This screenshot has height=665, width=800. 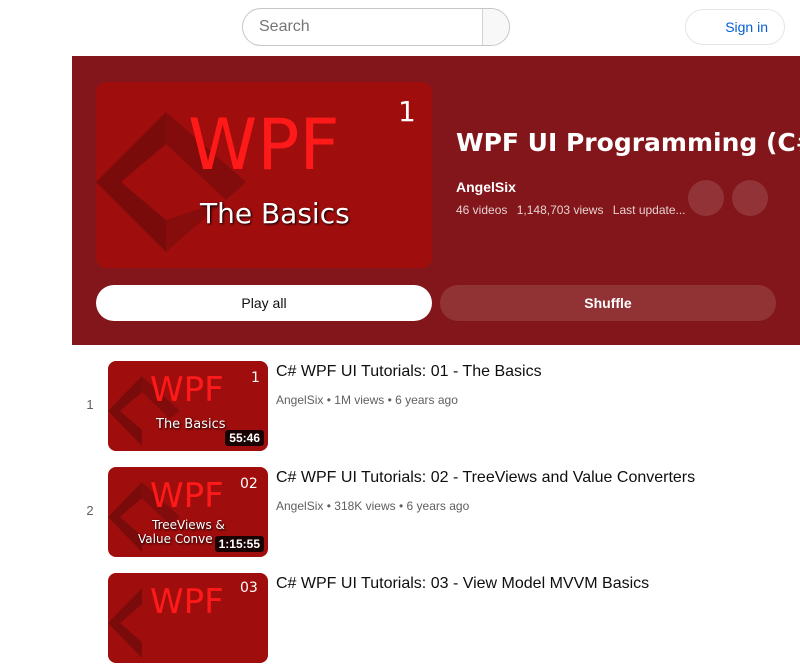 I want to click on search-button, so click(x=495, y=27).